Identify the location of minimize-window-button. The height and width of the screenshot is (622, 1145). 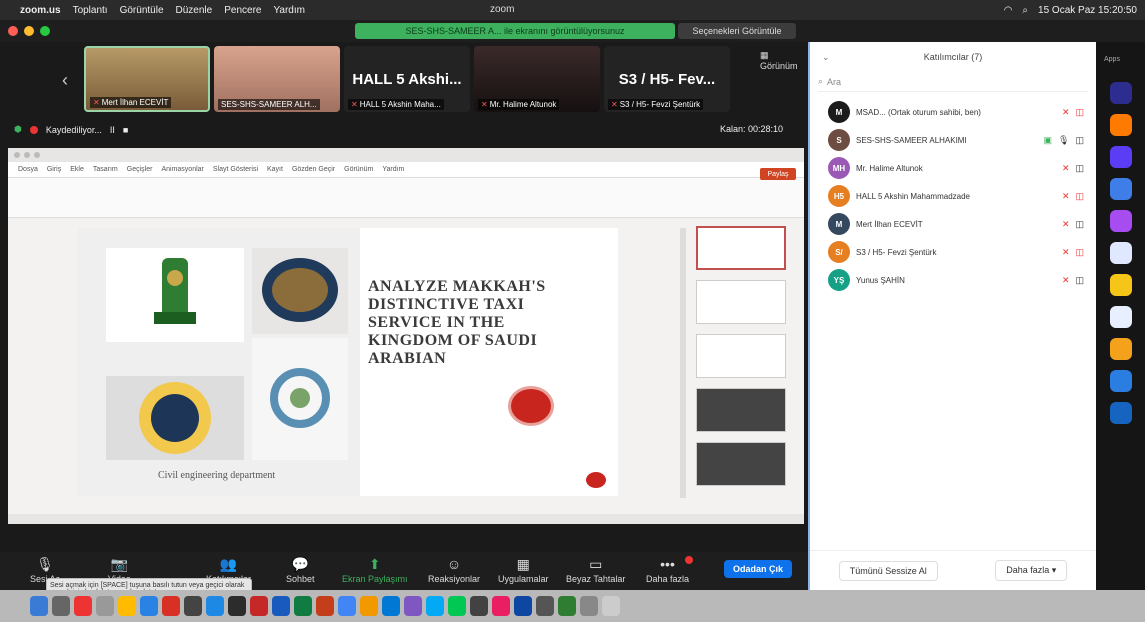
(29, 31).